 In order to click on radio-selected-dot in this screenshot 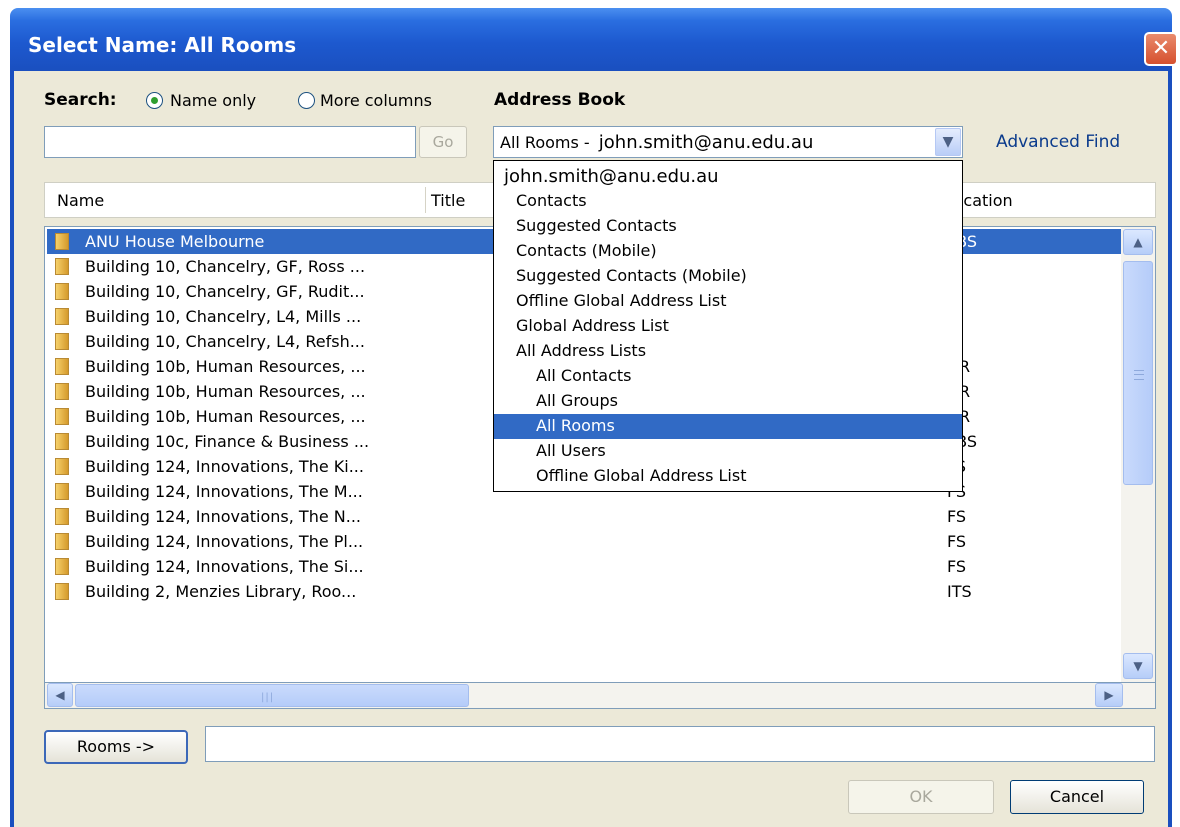, I will do `click(154, 100)`.